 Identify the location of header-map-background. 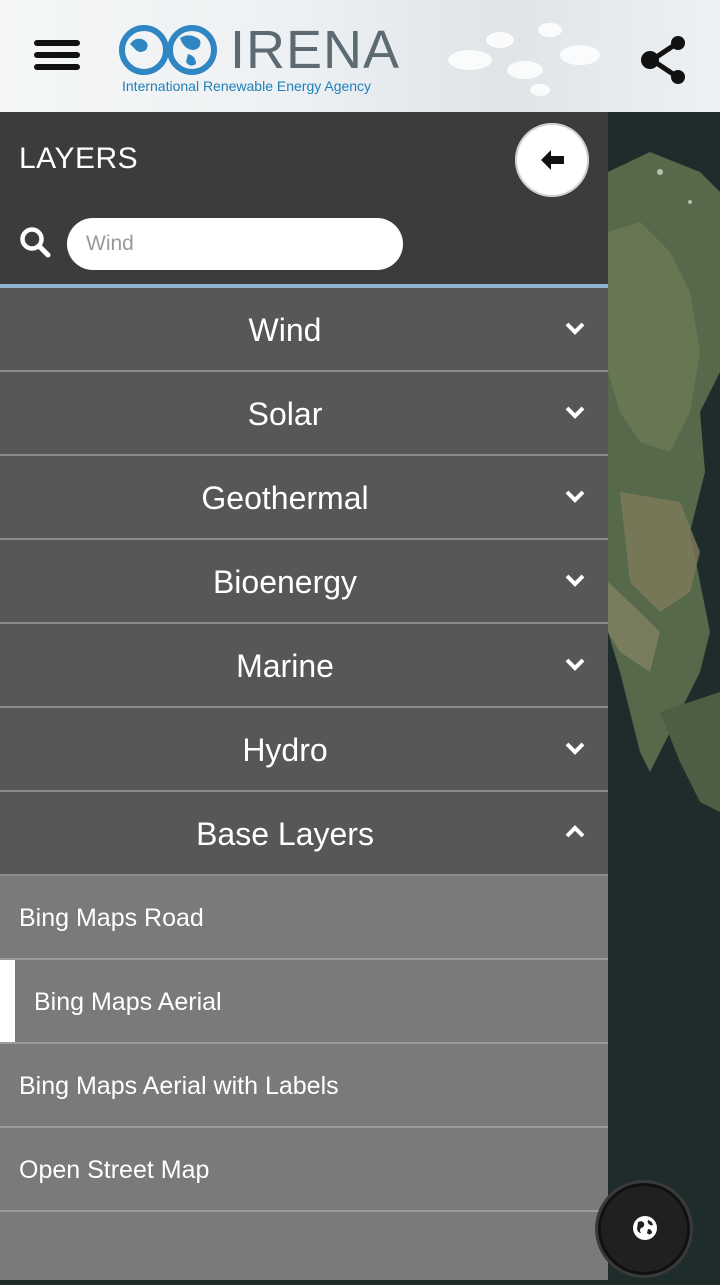
(524, 59).